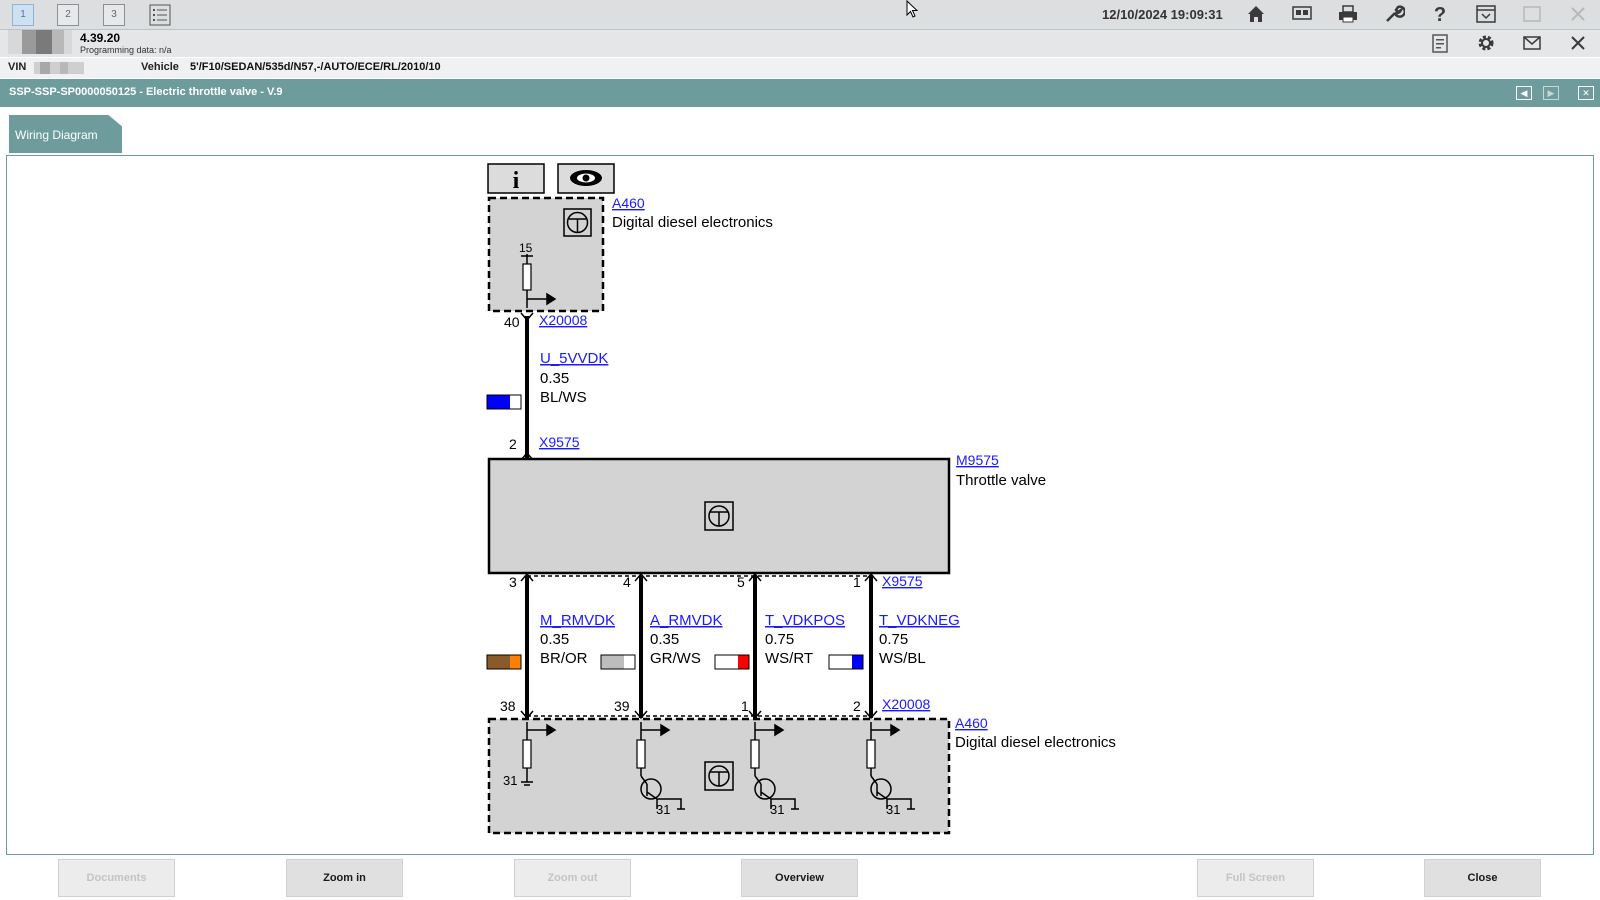  What do you see at coordinates (627, 582) in the screenshot?
I see `valve-pin-4: 4` at bounding box center [627, 582].